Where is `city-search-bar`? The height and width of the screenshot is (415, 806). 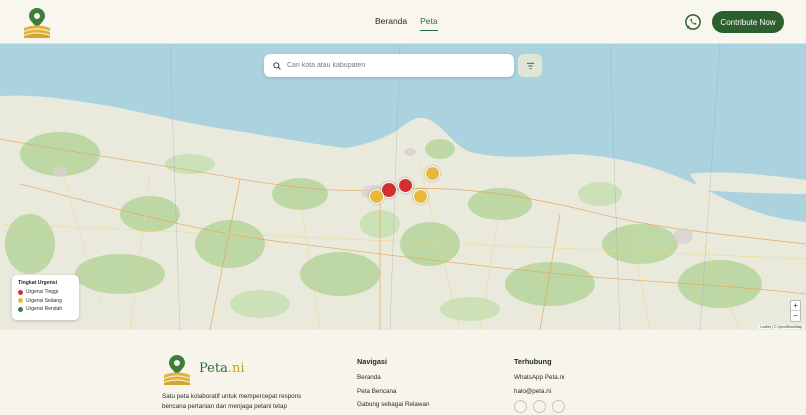
city-search-bar is located at coordinates (389, 65).